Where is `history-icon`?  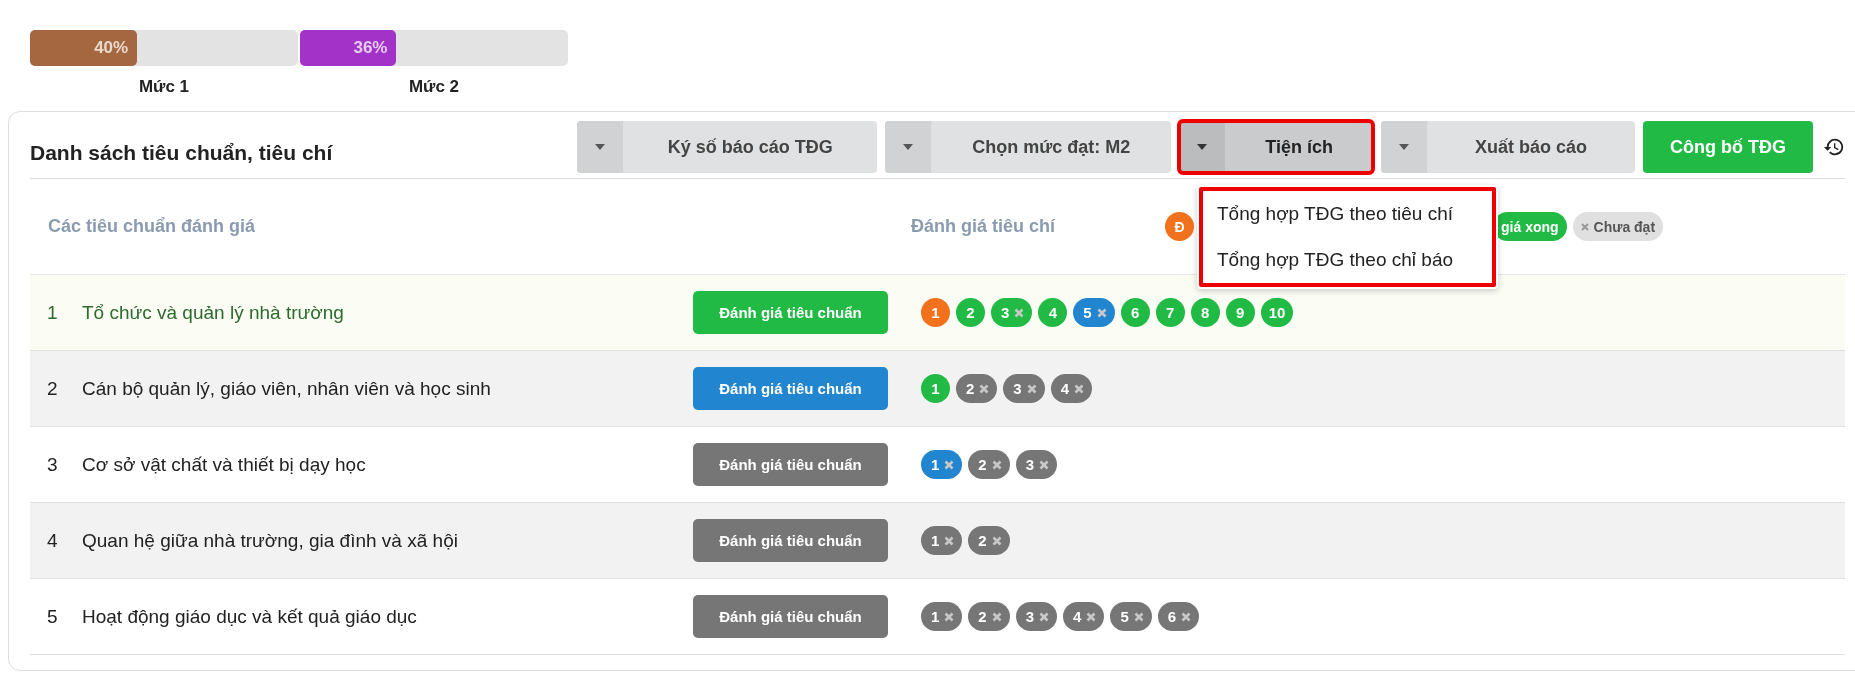 history-icon is located at coordinates (1834, 147).